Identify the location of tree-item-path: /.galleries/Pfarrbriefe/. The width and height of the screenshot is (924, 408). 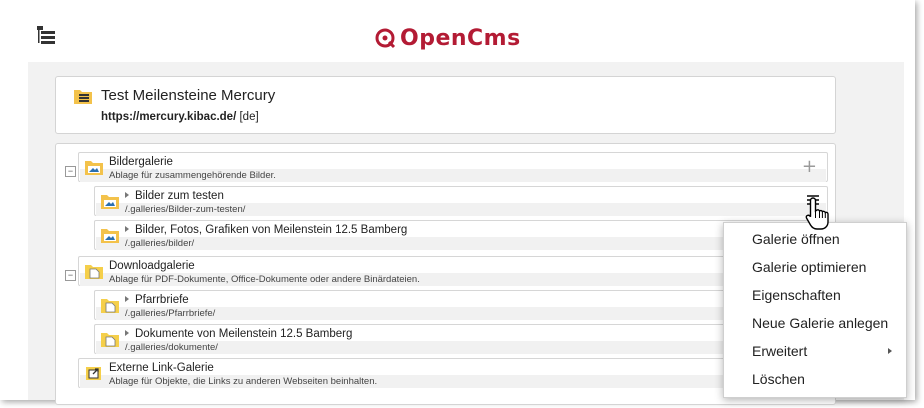
(170, 313).